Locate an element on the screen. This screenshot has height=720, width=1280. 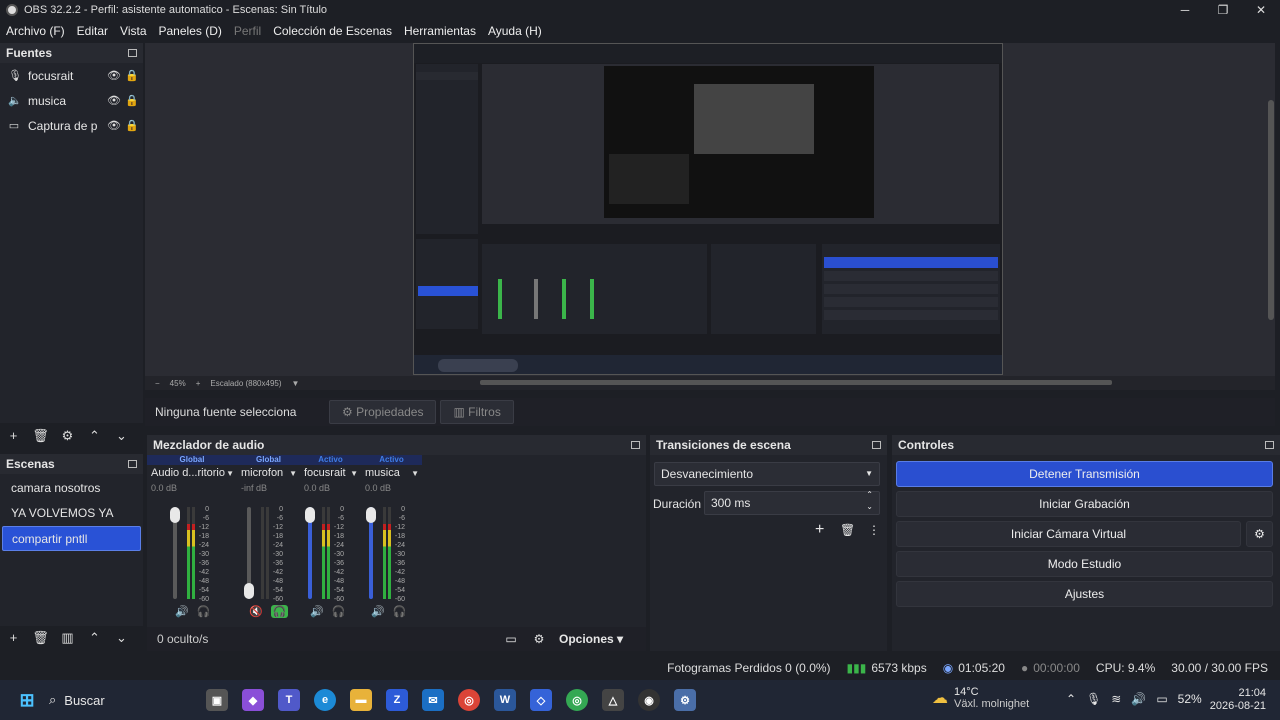
file-explorer-icon: ▬ is located at coordinates (361, 700).